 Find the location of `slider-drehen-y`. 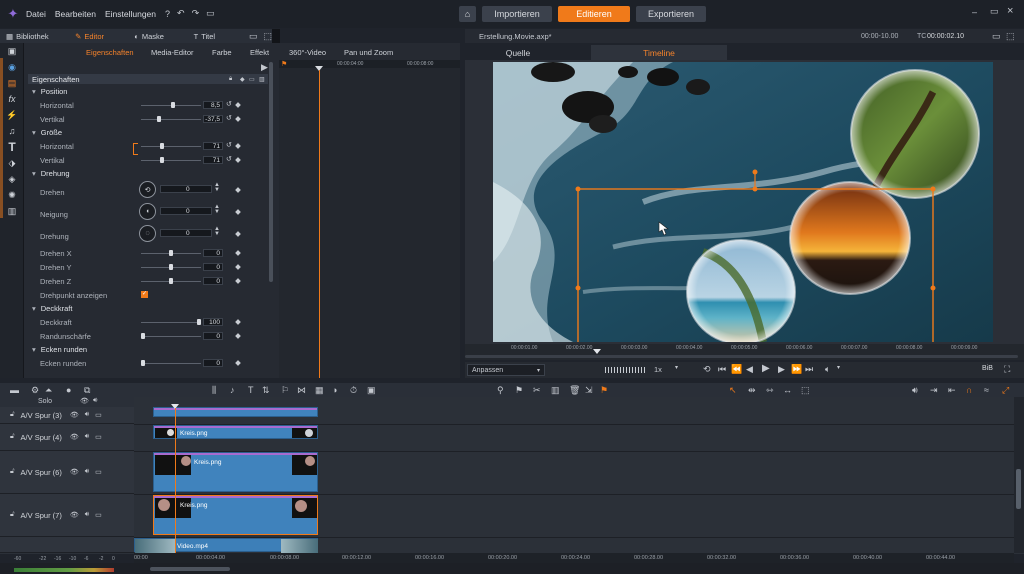

slider-drehen-y is located at coordinates (171, 267).